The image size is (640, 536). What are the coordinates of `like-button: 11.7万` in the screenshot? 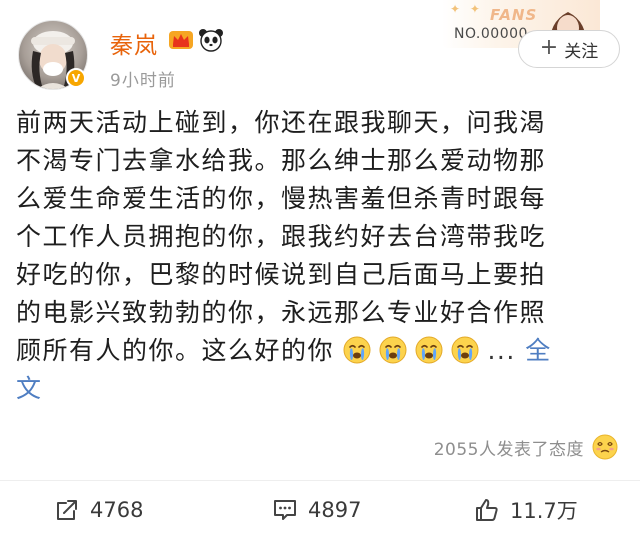 It's located at (526, 510).